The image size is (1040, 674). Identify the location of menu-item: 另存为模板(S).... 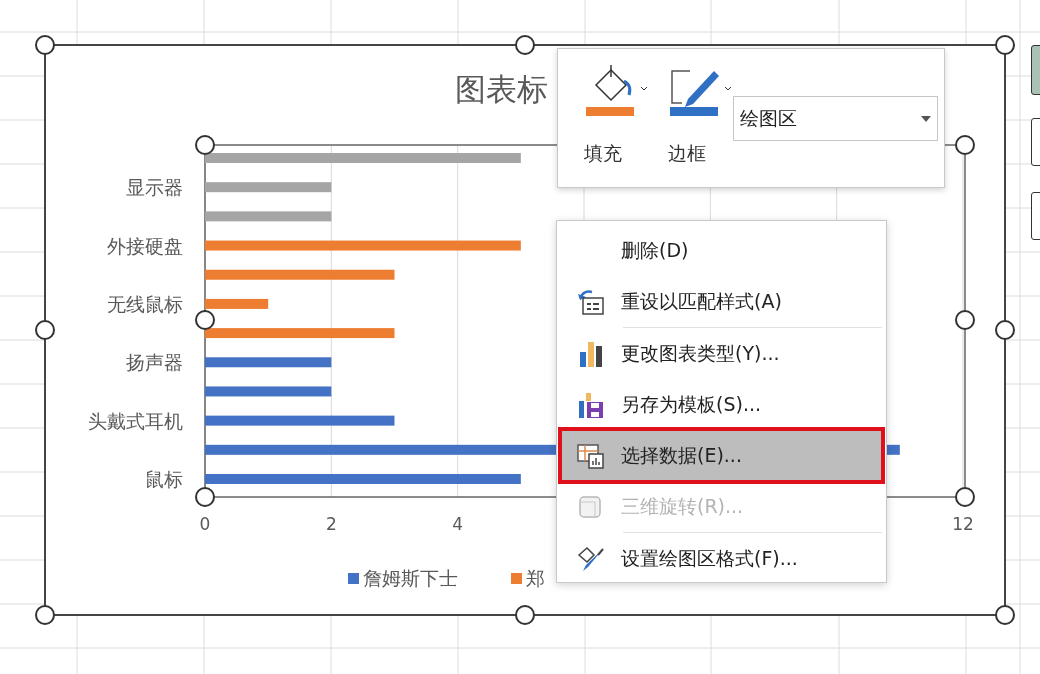
(721, 404).